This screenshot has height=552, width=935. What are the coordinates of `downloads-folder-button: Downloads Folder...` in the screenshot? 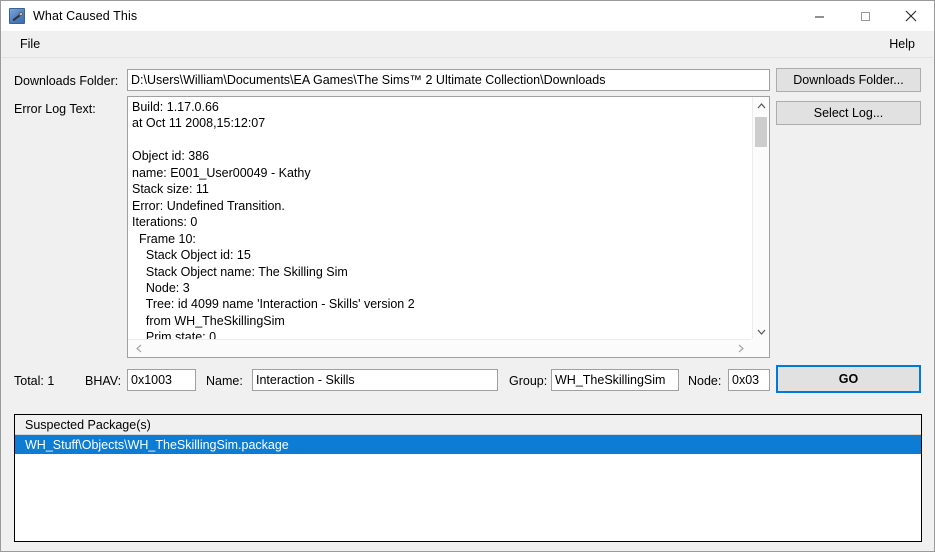 It's located at (848, 80).